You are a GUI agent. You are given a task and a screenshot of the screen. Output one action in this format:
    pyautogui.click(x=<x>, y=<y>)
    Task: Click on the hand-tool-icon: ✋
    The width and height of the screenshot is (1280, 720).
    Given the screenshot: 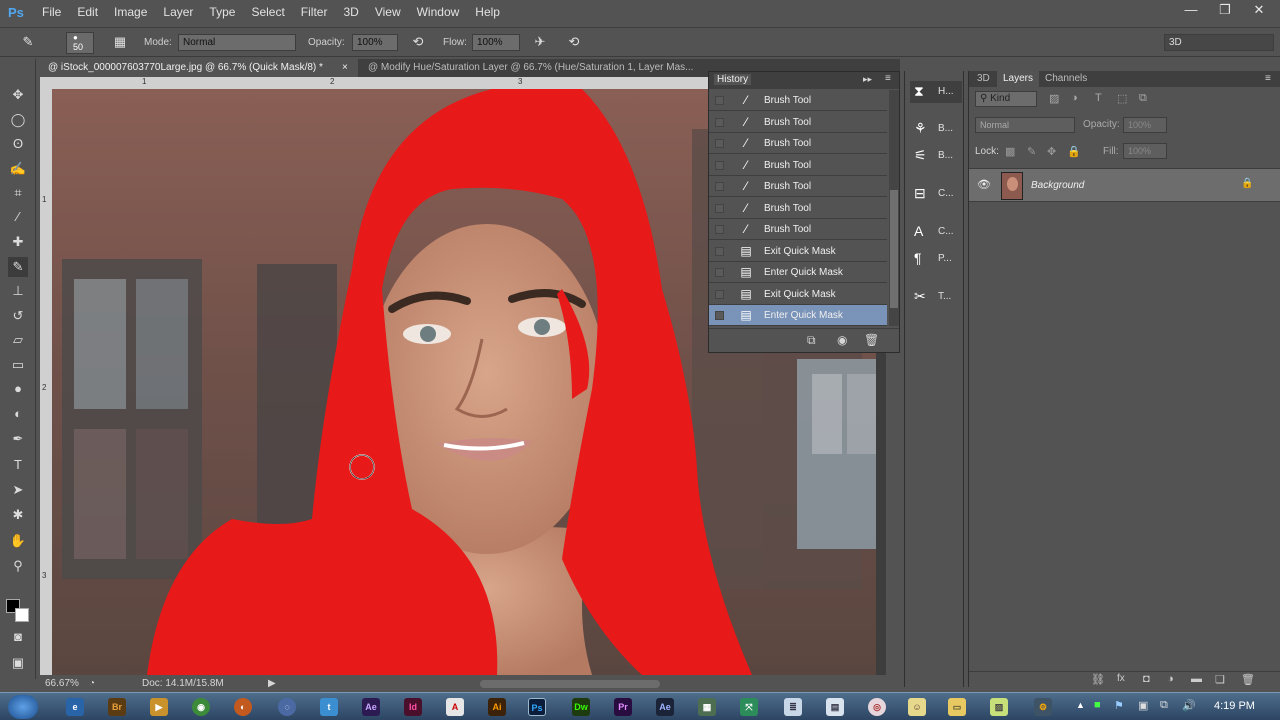 What is the action you would take?
    pyautogui.click(x=18, y=541)
    